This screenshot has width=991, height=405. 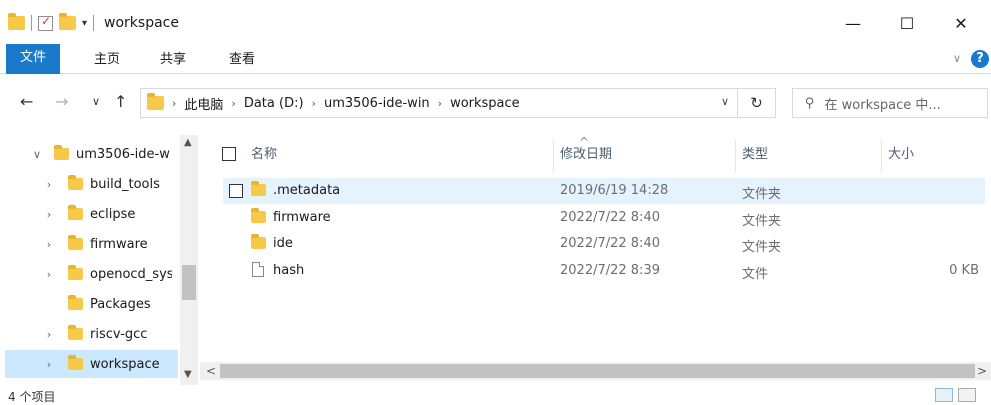 What do you see at coordinates (120, 304) in the screenshot?
I see `tree-item-label: Packages` at bounding box center [120, 304].